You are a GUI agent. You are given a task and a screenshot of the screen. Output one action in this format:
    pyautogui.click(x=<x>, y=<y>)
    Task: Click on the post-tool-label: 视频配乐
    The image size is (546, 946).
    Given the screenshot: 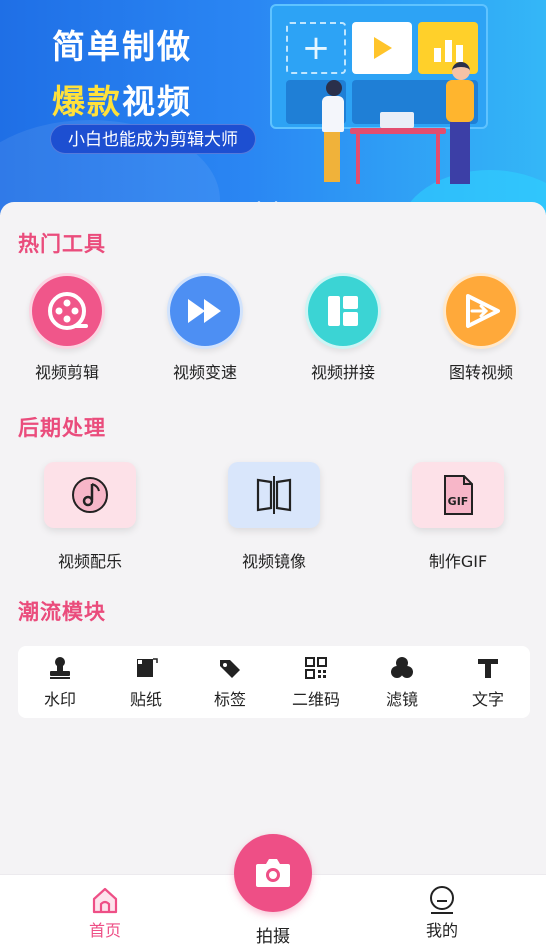 What is the action you would take?
    pyautogui.click(x=89, y=561)
    